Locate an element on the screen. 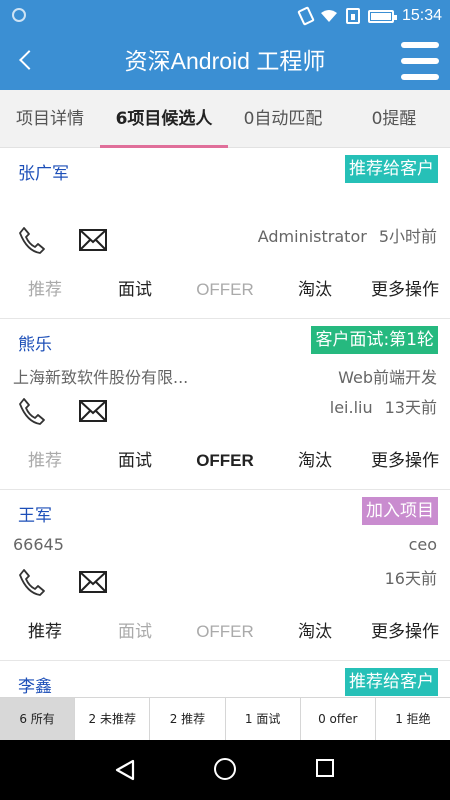 This screenshot has width=450, height=800. tab-bar: 项目详情 6项目候选人 0自动匹配 0提醒 is located at coordinates (225, 119).